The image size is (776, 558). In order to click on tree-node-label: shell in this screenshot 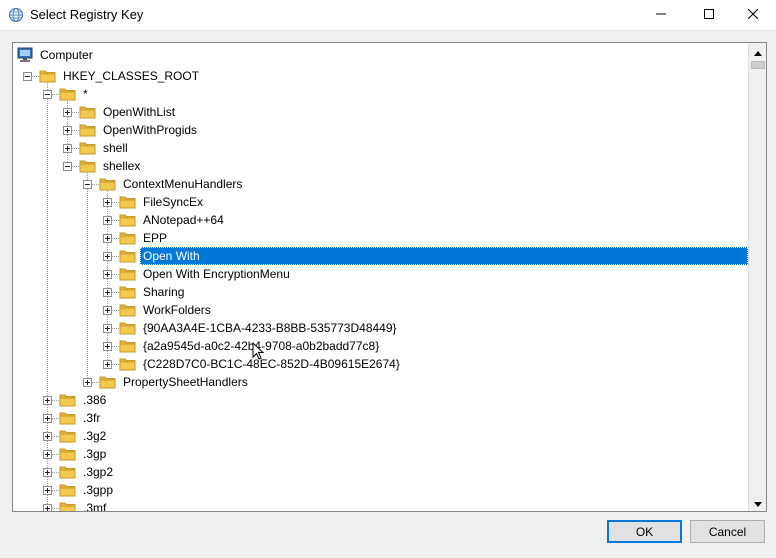, I will do `click(115, 148)`.